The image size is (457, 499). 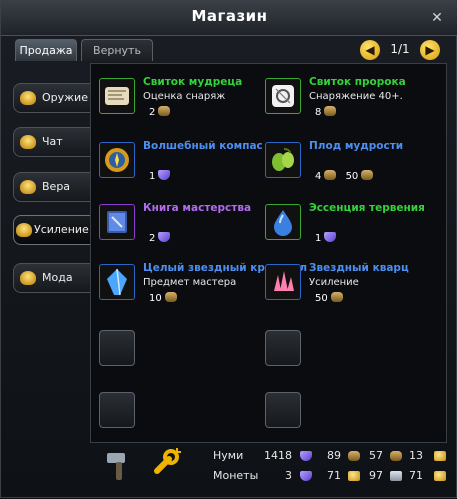 I want to click on numi-value-primary: 1418, so click(x=278, y=455).